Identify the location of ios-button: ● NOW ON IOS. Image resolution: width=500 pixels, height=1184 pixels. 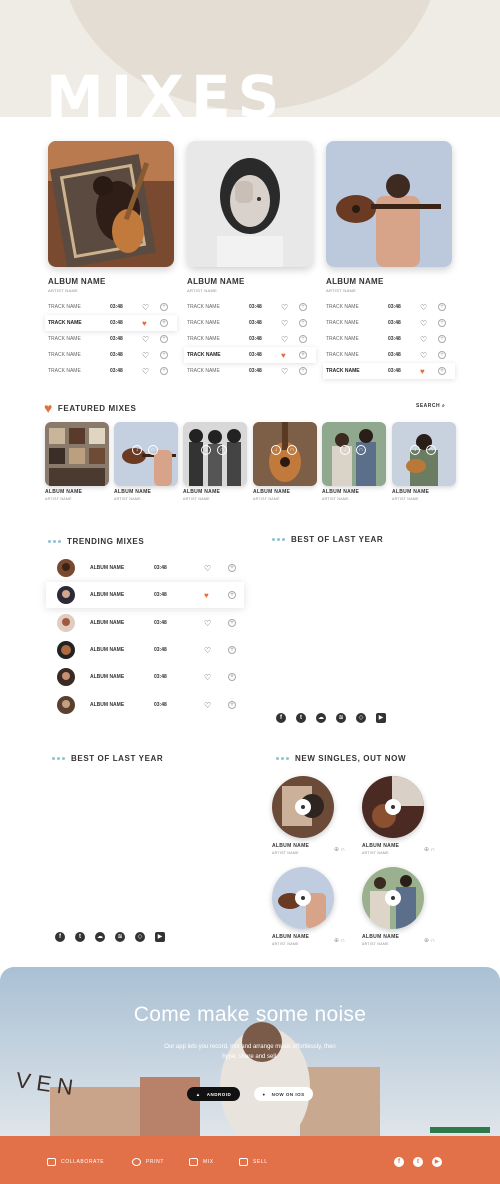
(283, 1094).